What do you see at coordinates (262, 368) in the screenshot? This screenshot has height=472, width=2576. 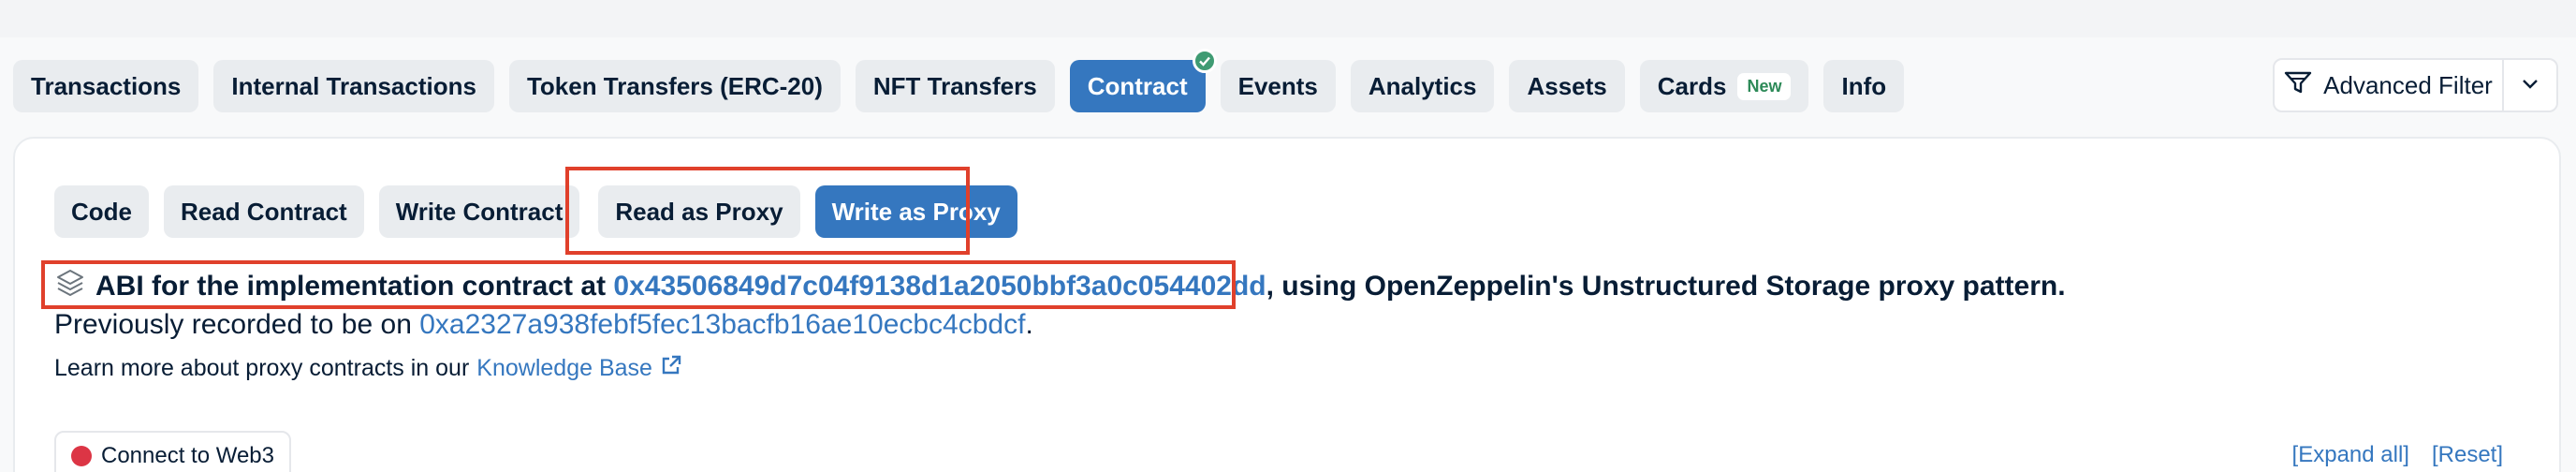 I see `learn-more-text: Learn more about proxy contracts in our` at bounding box center [262, 368].